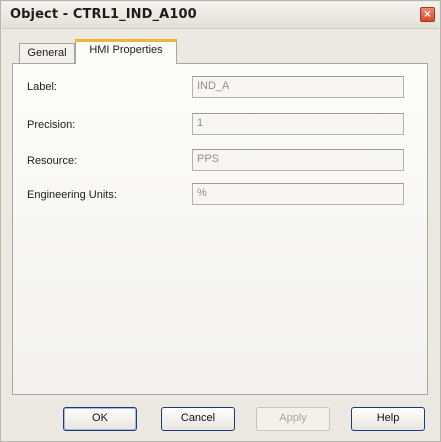 Image resolution: width=441 pixels, height=442 pixels. What do you see at coordinates (427, 14) in the screenshot?
I see `close-icon: ×` at bounding box center [427, 14].